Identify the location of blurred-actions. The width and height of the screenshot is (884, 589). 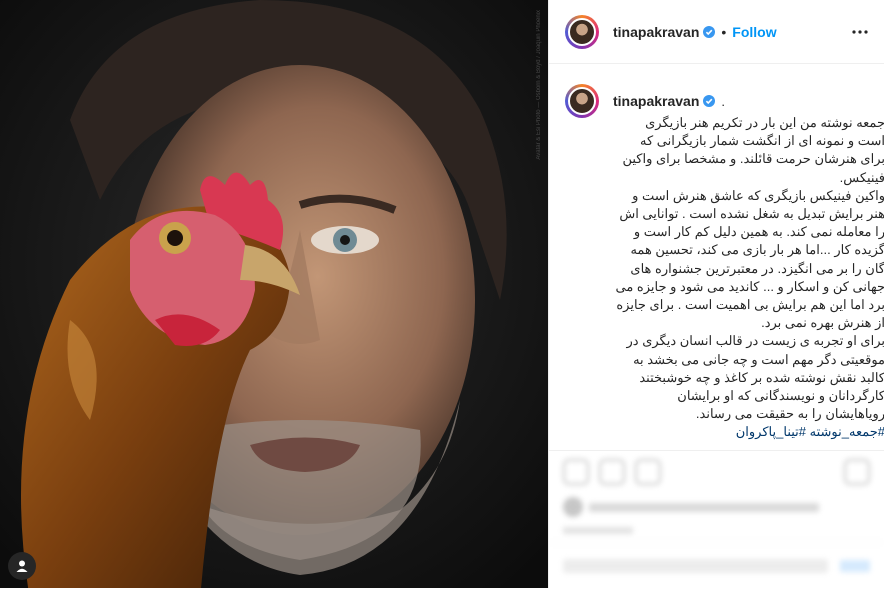
(716, 495).